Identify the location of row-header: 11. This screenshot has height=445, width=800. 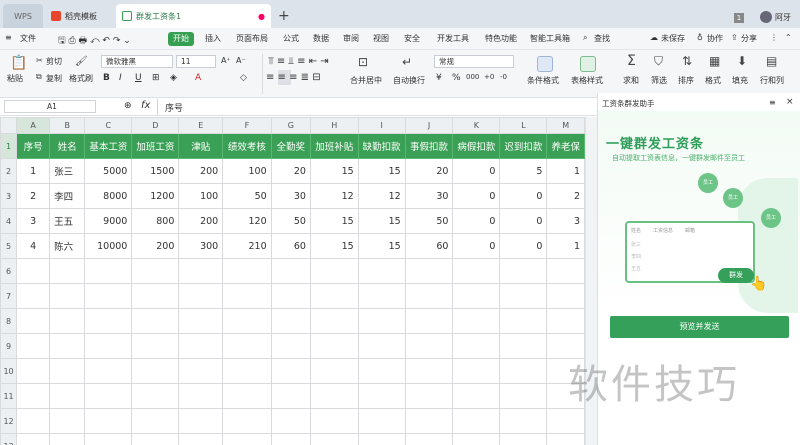
(9, 396).